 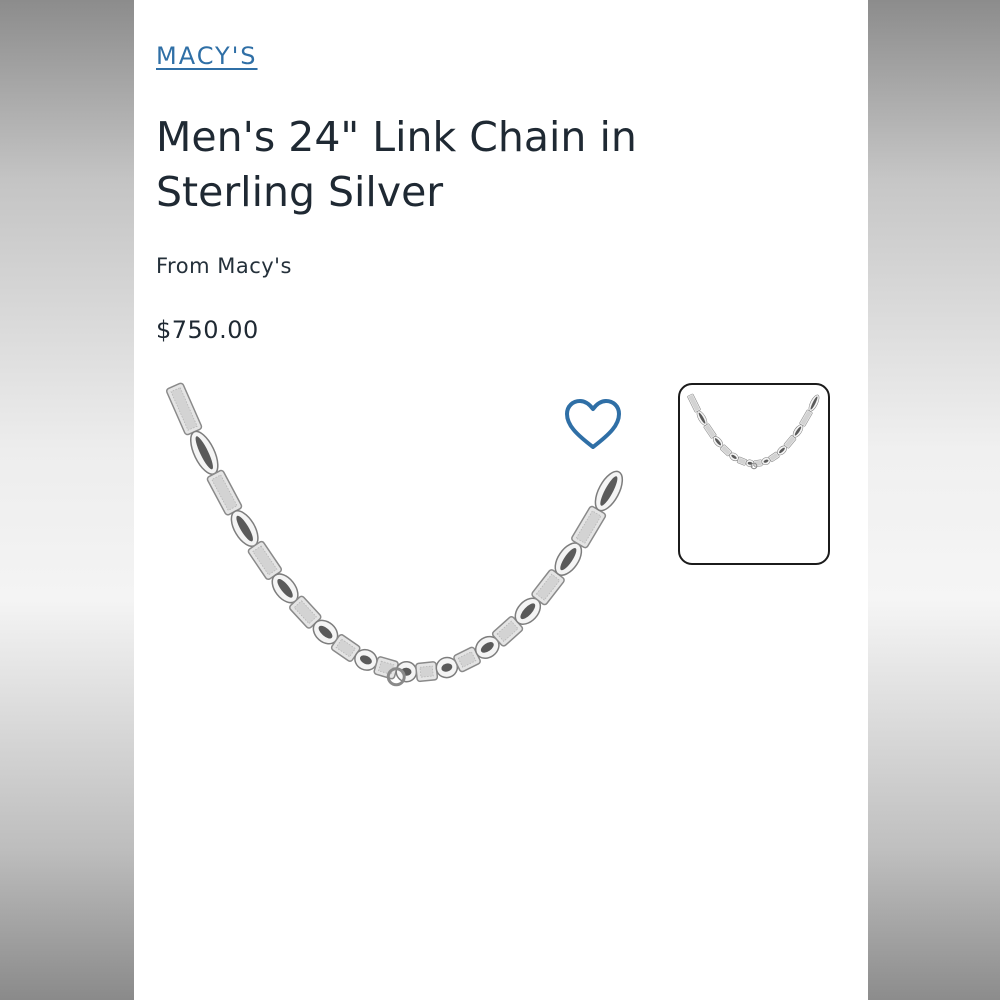 What do you see at coordinates (754, 474) in the screenshot?
I see `product-thumbnail` at bounding box center [754, 474].